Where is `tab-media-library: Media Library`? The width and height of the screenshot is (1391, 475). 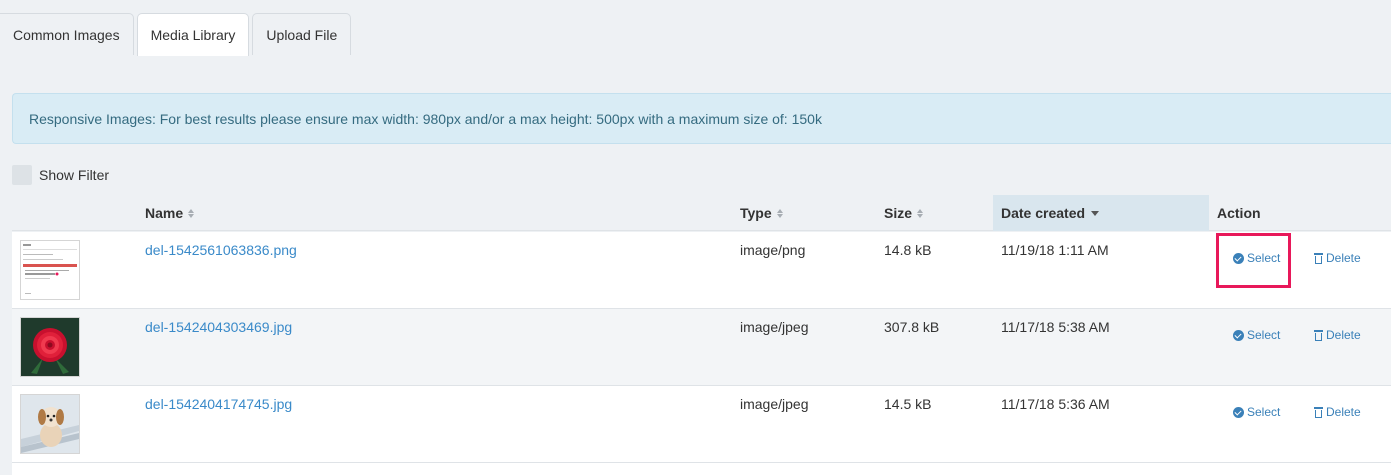 tab-media-library: Media Library is located at coordinates (193, 34).